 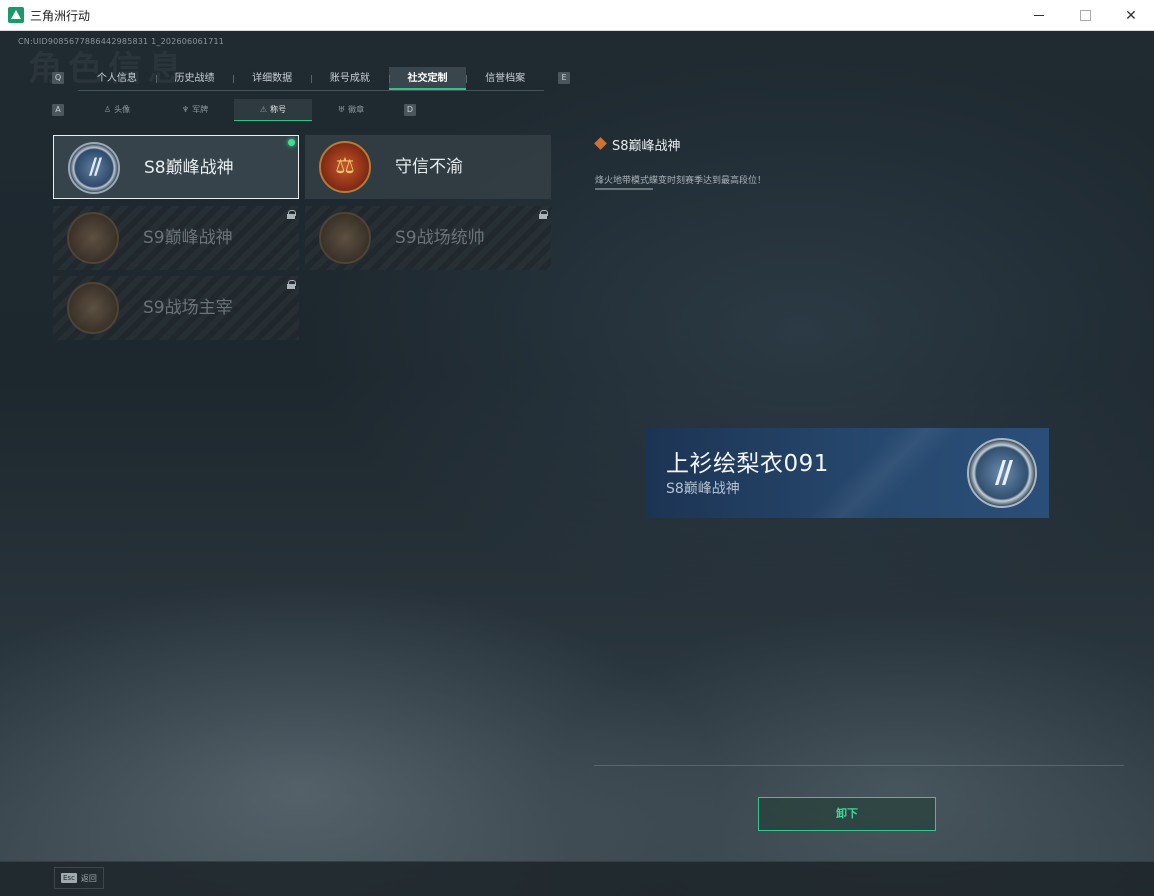 What do you see at coordinates (747, 464) in the screenshot?
I see `preview-player-name: 上衫绘梨衣091` at bounding box center [747, 464].